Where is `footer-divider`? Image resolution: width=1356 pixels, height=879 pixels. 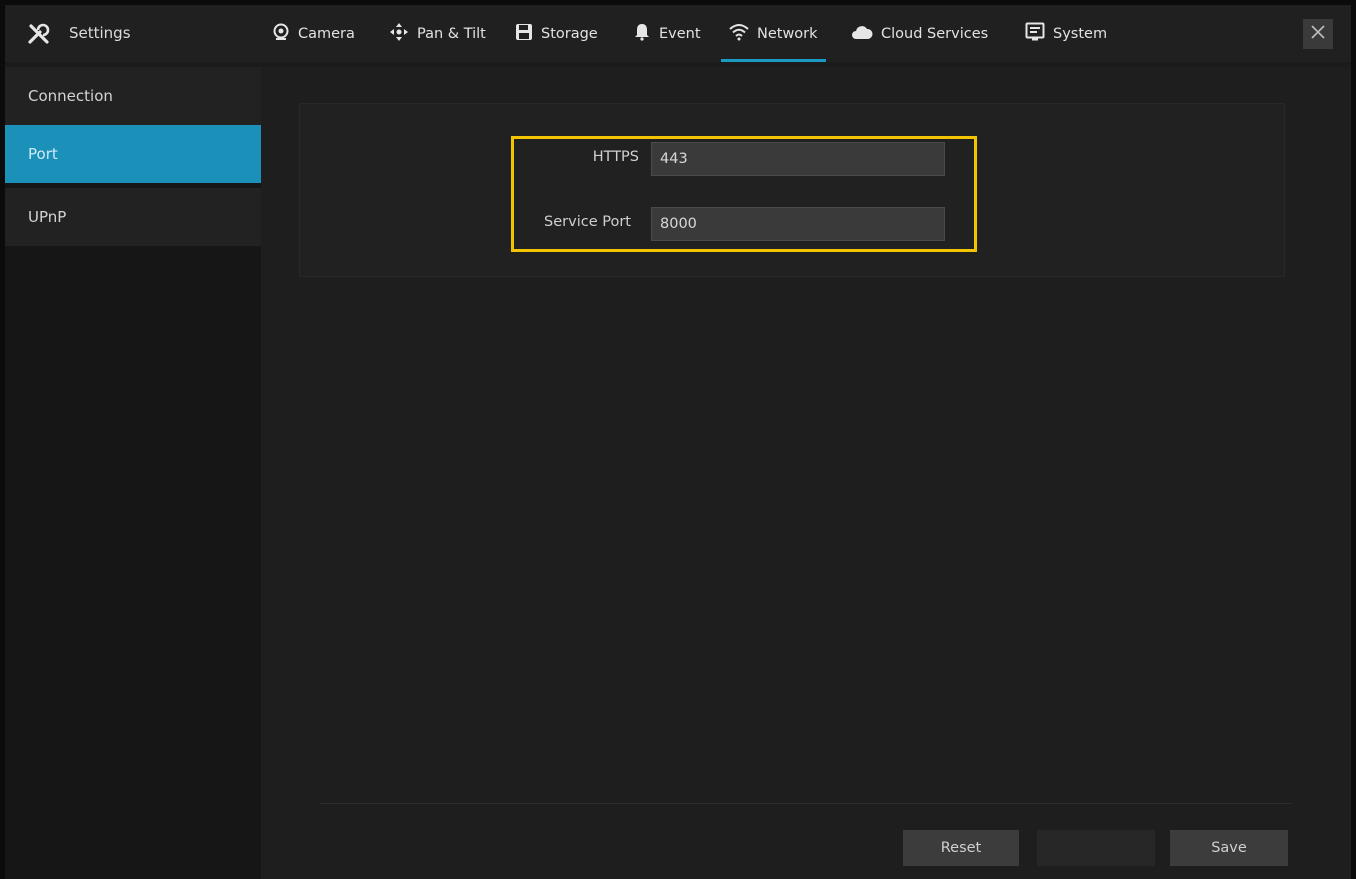
footer-divider is located at coordinates (805, 803).